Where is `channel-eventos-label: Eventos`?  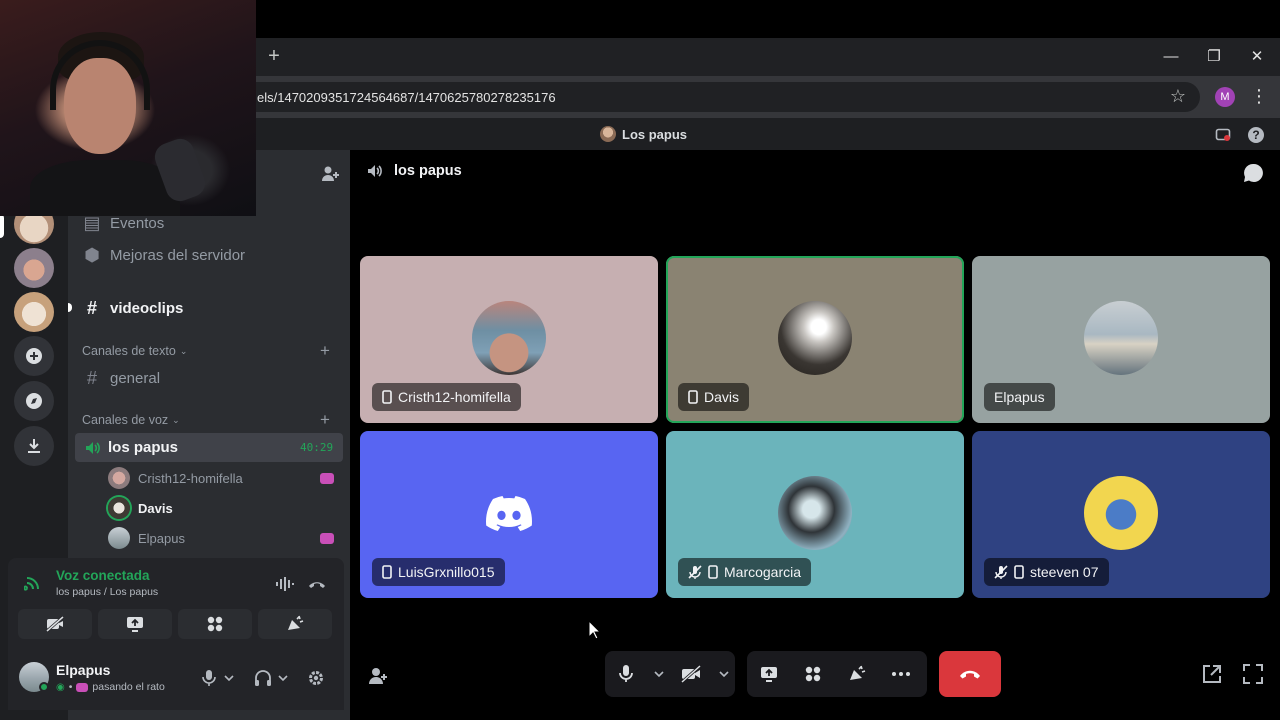 channel-eventos-label: Eventos is located at coordinates (137, 223).